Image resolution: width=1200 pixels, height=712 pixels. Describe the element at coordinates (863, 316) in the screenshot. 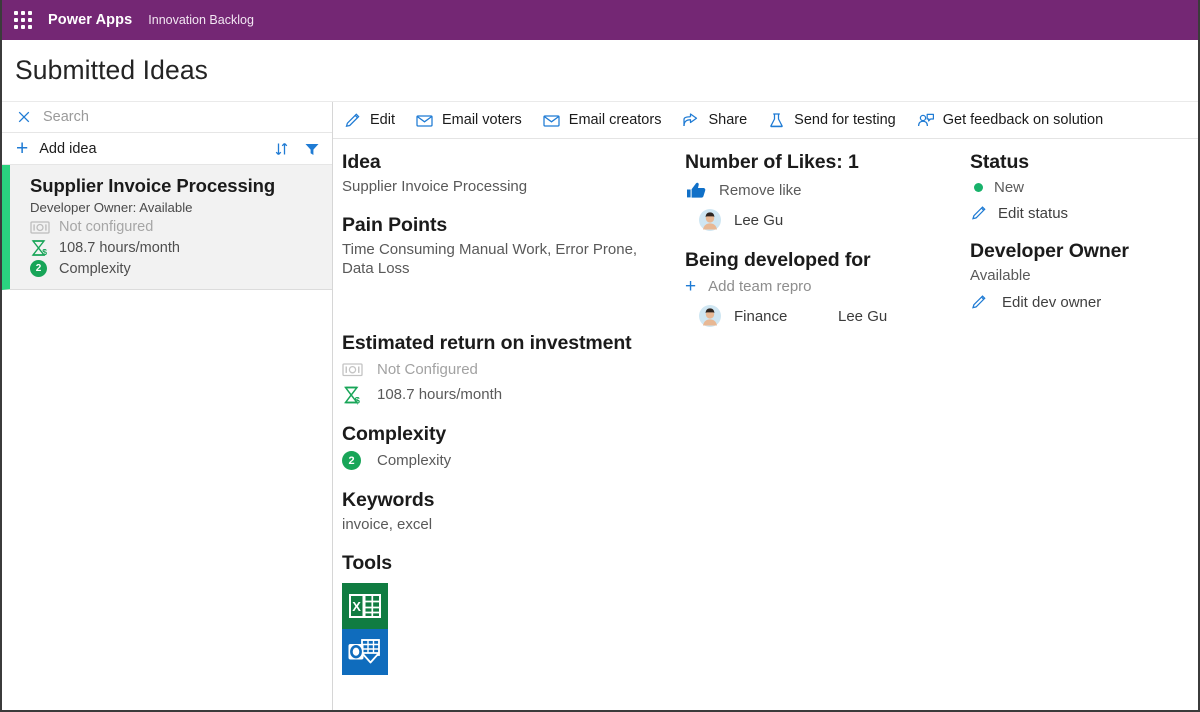

I see `team-person-name: Lee Gu` at that location.